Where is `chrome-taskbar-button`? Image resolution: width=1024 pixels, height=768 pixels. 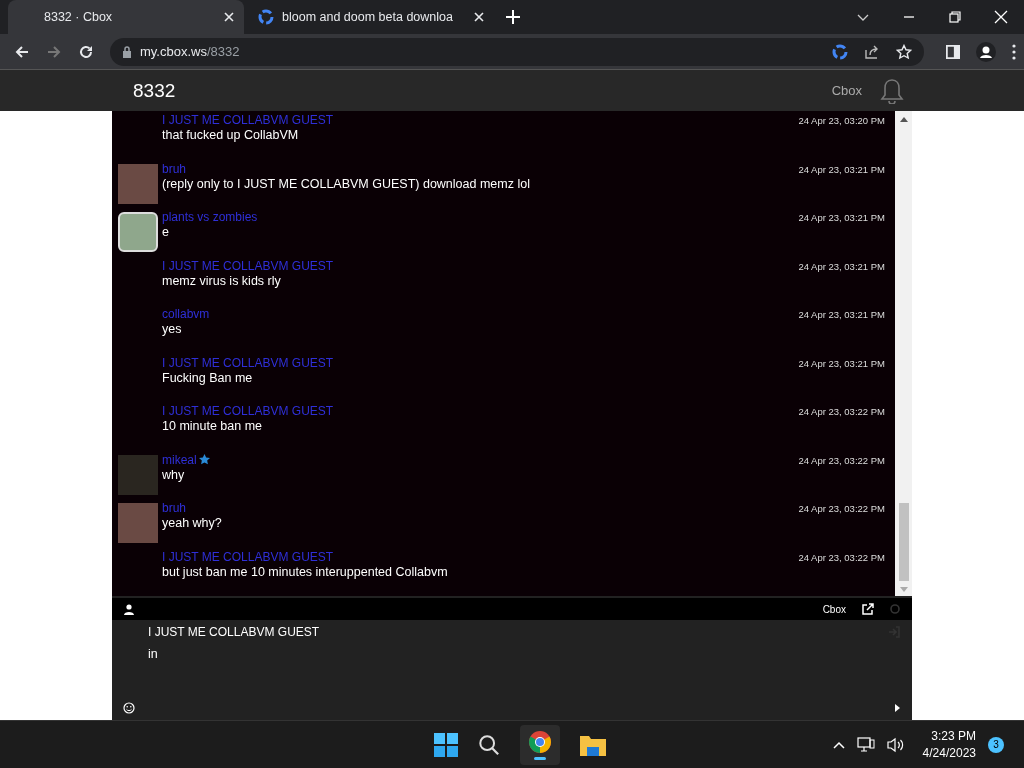 chrome-taskbar-button is located at coordinates (540, 745).